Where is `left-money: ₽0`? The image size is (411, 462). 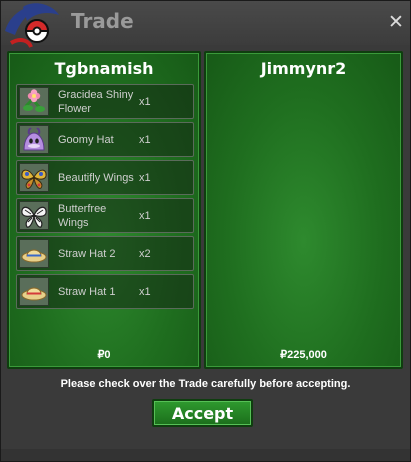 left-money: ₽0 is located at coordinates (104, 355).